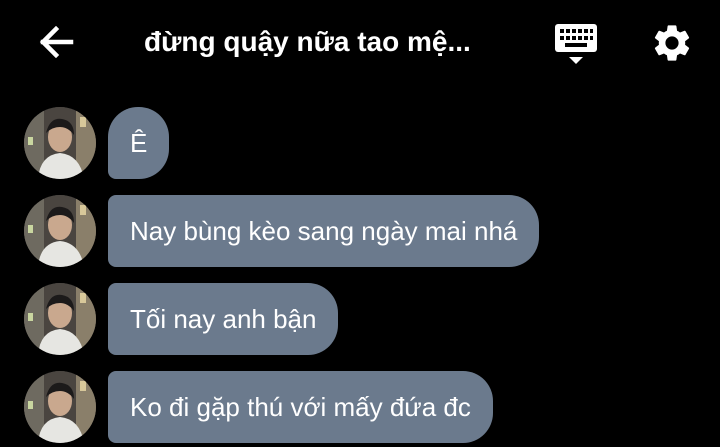  What do you see at coordinates (139, 143) in the screenshot?
I see `message-bubble: Ê` at bounding box center [139, 143].